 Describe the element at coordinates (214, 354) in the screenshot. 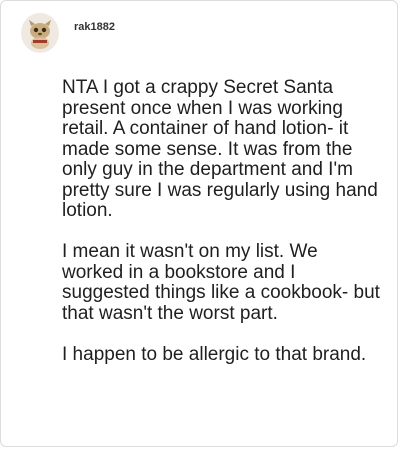

I see `comment-paragraph: I happen to be allergic to that brand.` at that location.